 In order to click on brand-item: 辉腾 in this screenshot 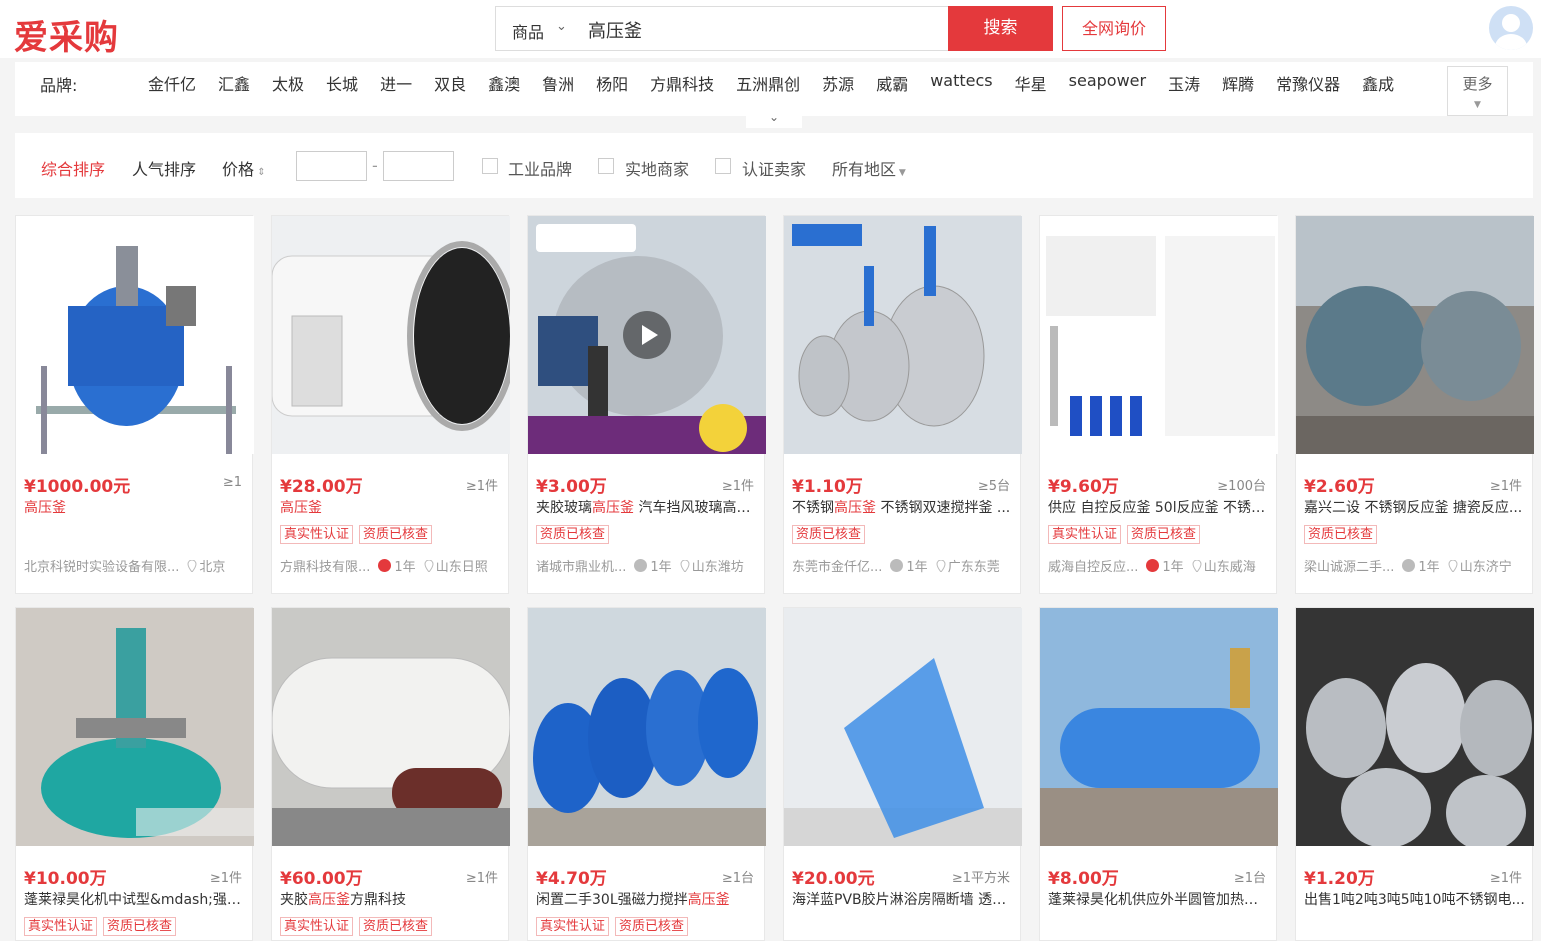, I will do `click(1238, 83)`.